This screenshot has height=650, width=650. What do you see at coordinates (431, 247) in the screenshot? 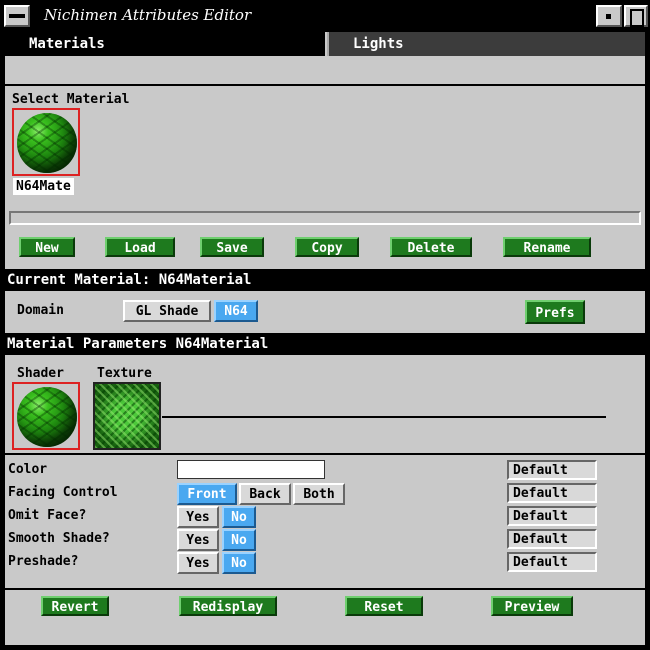
I see `delete-button: Delete` at bounding box center [431, 247].